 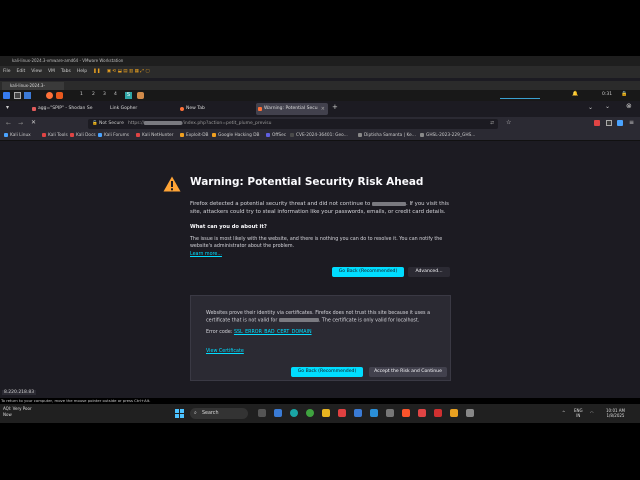 What do you see at coordinates (128, 95) in the screenshot?
I see `app-icon-s: S` at bounding box center [128, 95].